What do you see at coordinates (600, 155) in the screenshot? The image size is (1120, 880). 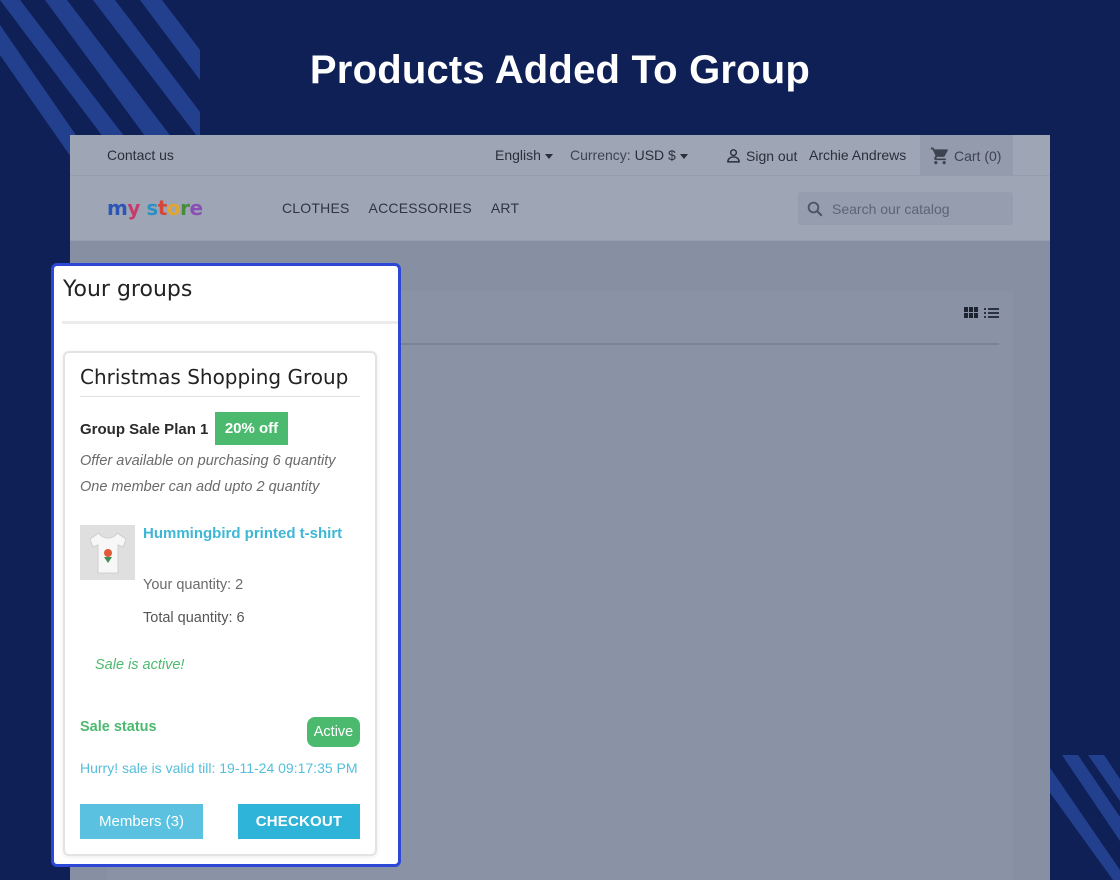 I see `currency-label: Currency:` at bounding box center [600, 155].